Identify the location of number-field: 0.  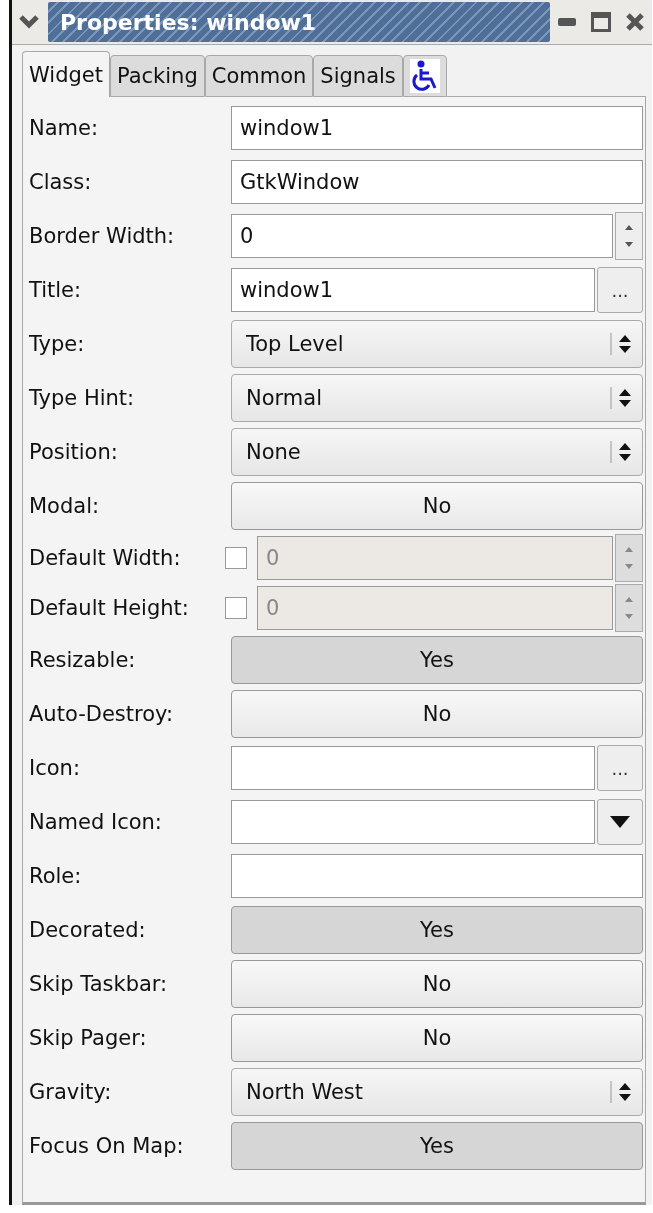
(422, 236).